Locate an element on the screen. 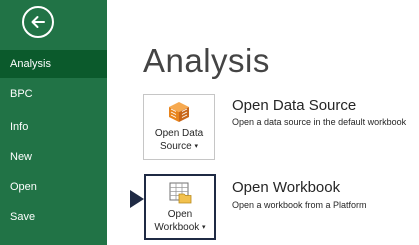  open-workbook-button-label-line1: Open is located at coordinates (180, 214).